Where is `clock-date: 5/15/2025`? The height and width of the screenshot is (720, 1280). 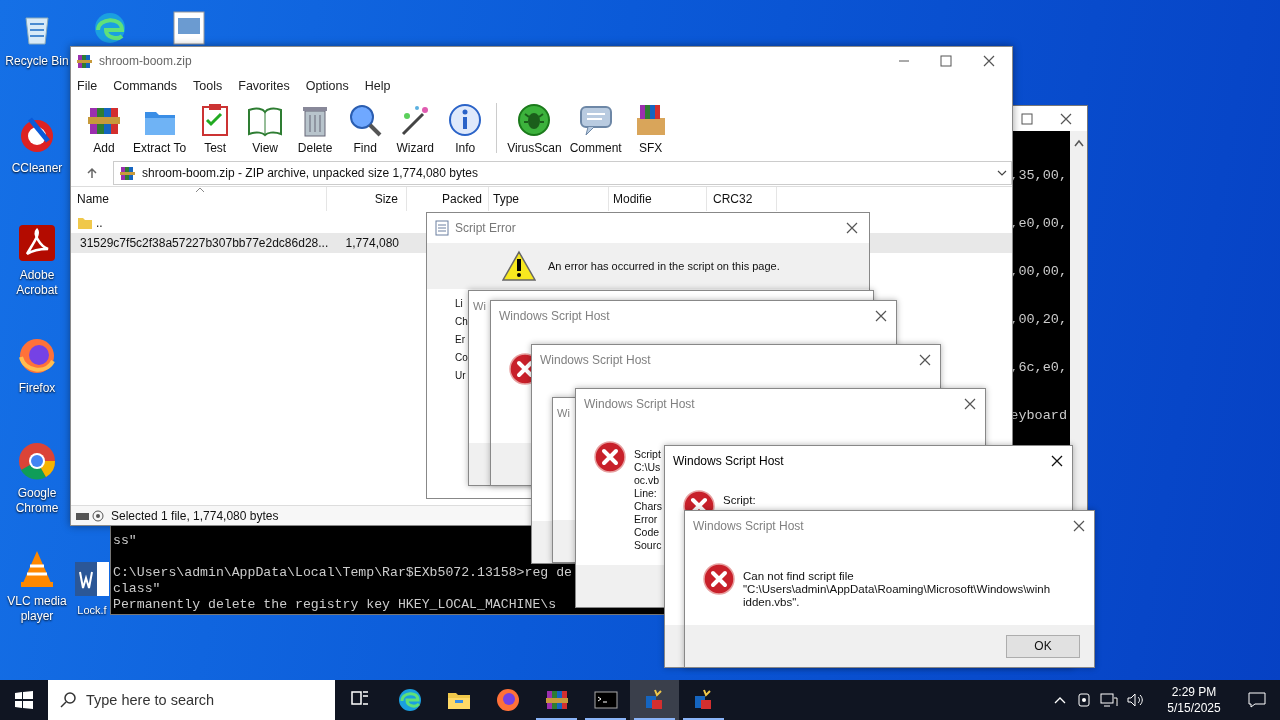
clock-date: 5/15/2025 is located at coordinates (1194, 708).